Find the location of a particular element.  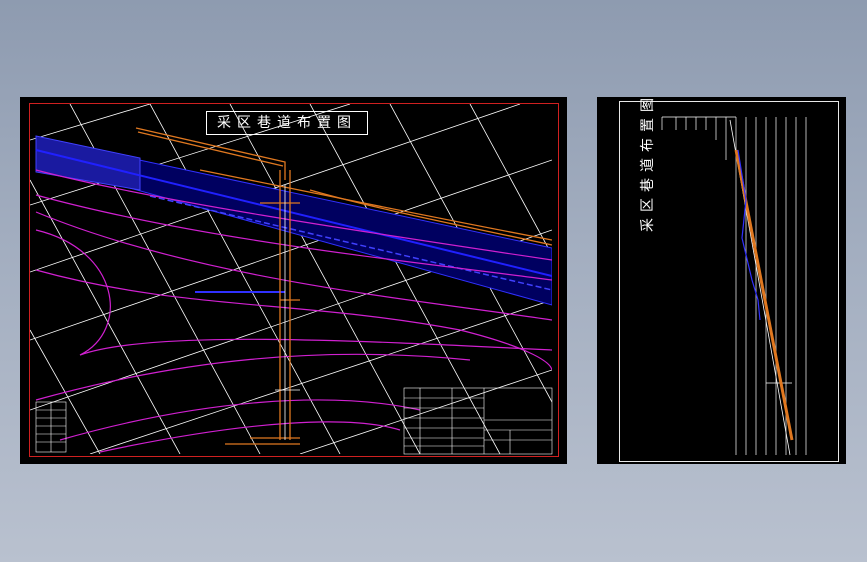

legend-table is located at coordinates (51, 427).